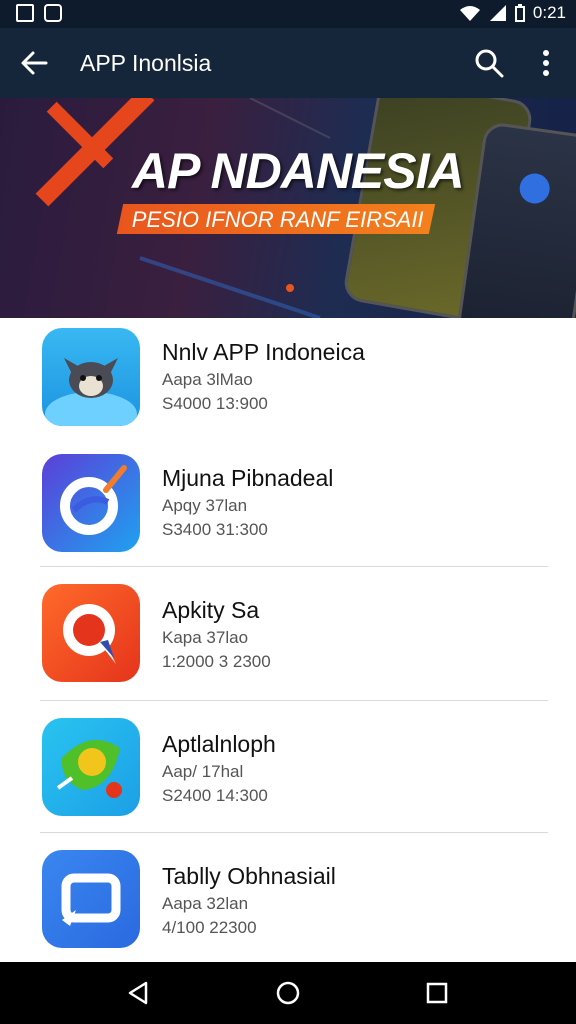 The height and width of the screenshot is (1024, 576). I want to click on banner-ribbon: PESIO IFNOR RANF EIRSAII, so click(276, 219).